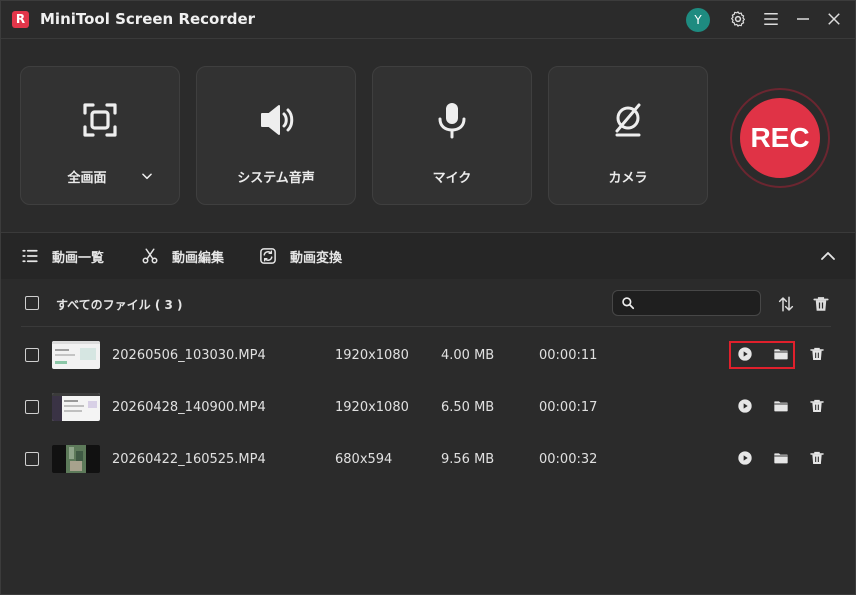  I want to click on select-all-checkbox, so click(32, 303).